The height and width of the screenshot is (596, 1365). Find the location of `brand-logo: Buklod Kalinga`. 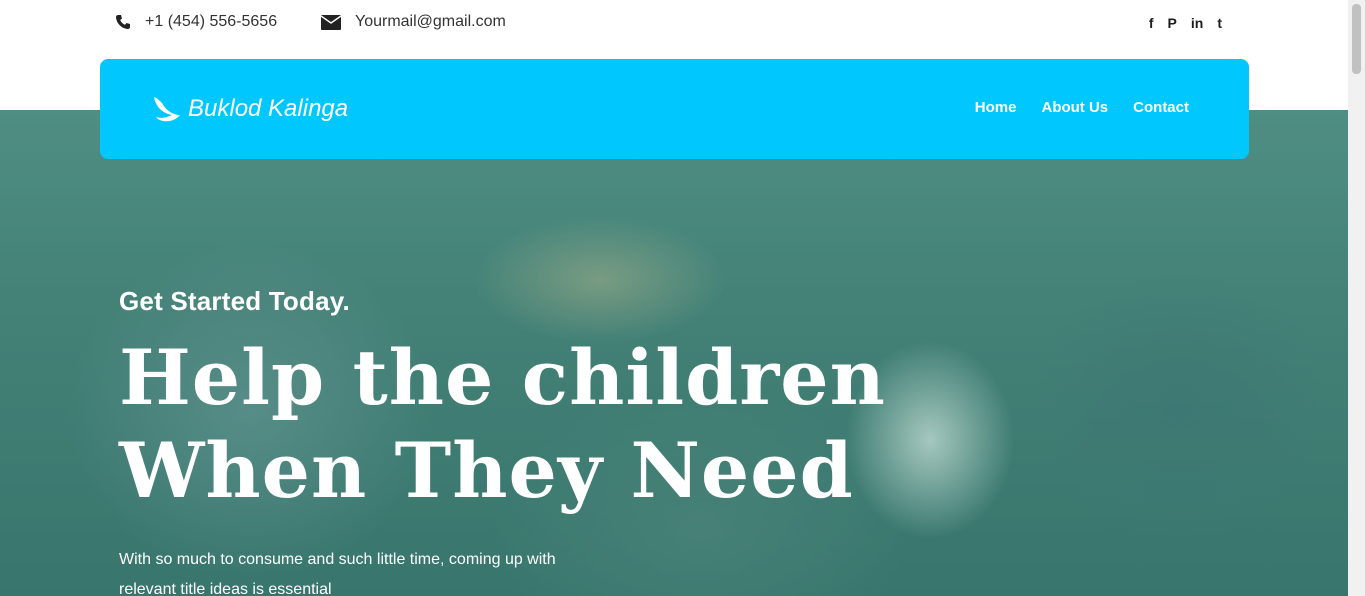

brand-logo: Buklod Kalinga is located at coordinates (249, 109).